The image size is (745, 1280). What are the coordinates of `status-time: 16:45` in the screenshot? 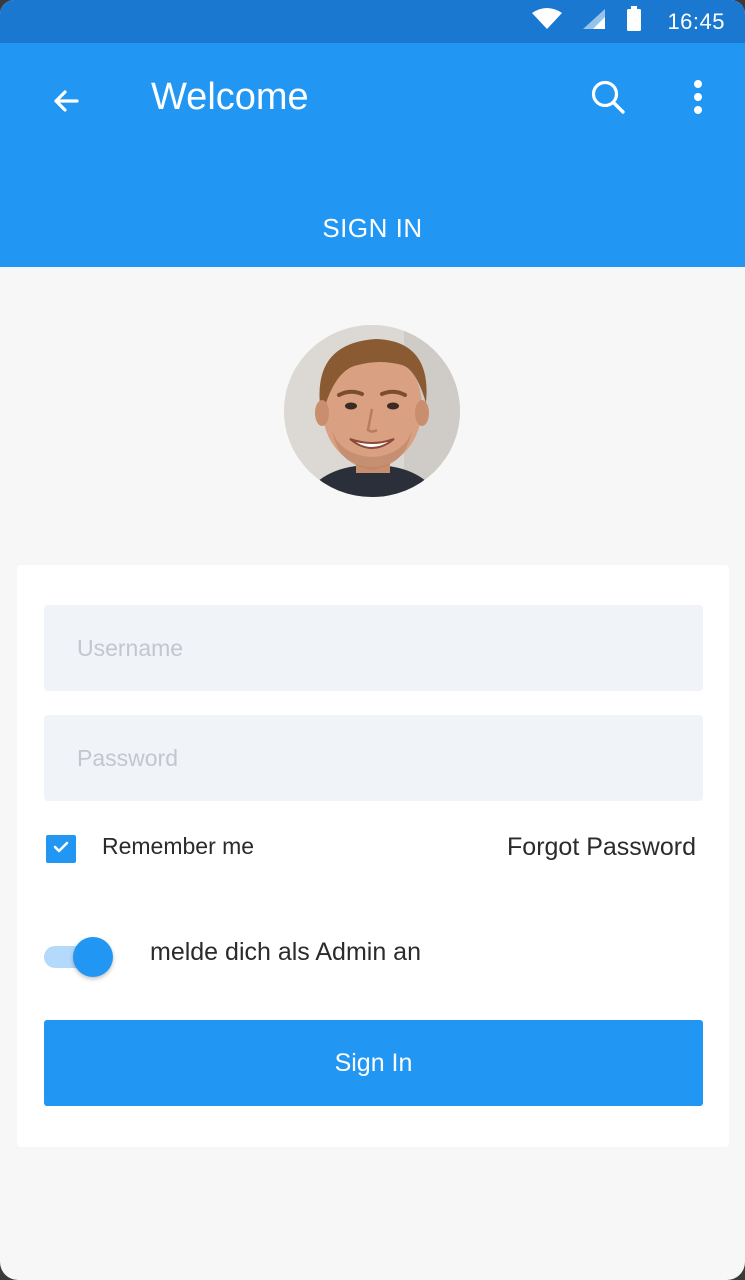 It's located at (696, 21).